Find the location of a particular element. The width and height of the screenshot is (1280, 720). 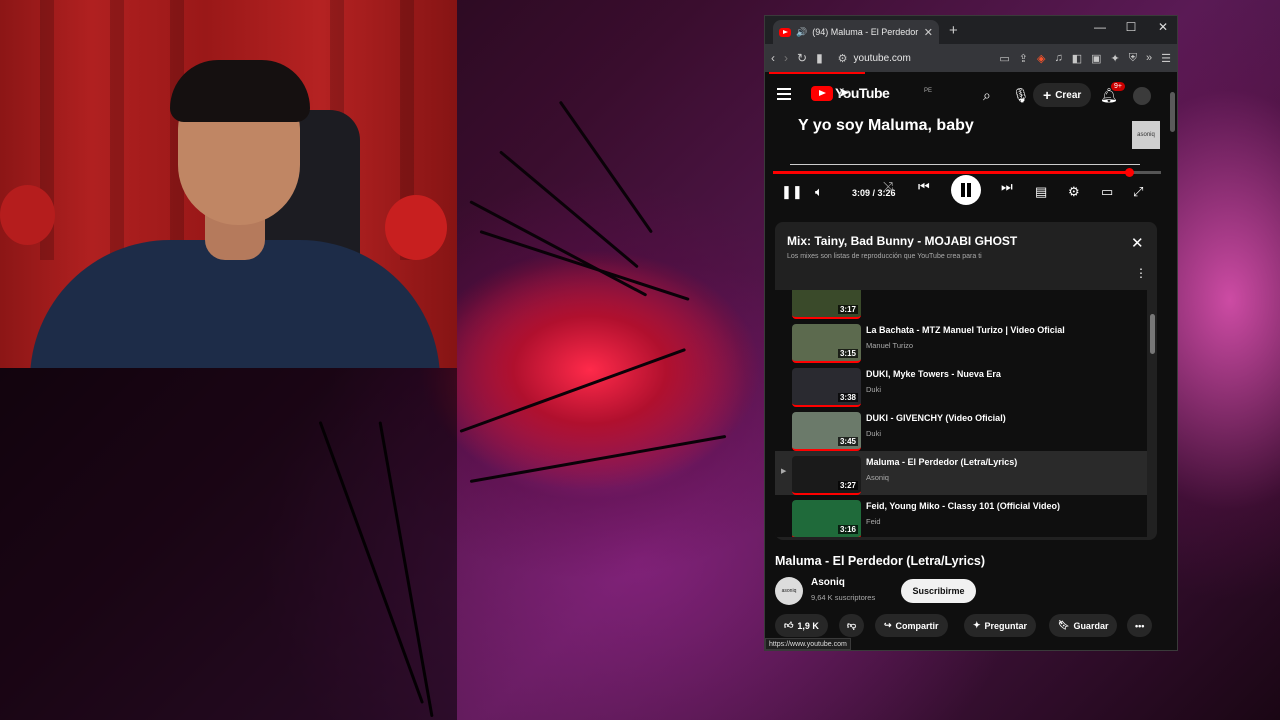

wallet-icon: ▣ is located at coordinates (1096, 58).